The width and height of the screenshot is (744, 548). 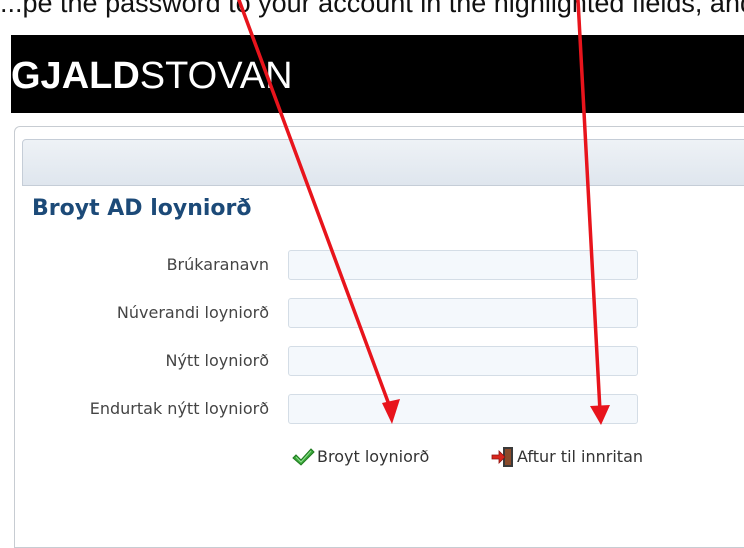 I want to click on change-password-button: Broyt loyniorð, so click(x=381, y=457).